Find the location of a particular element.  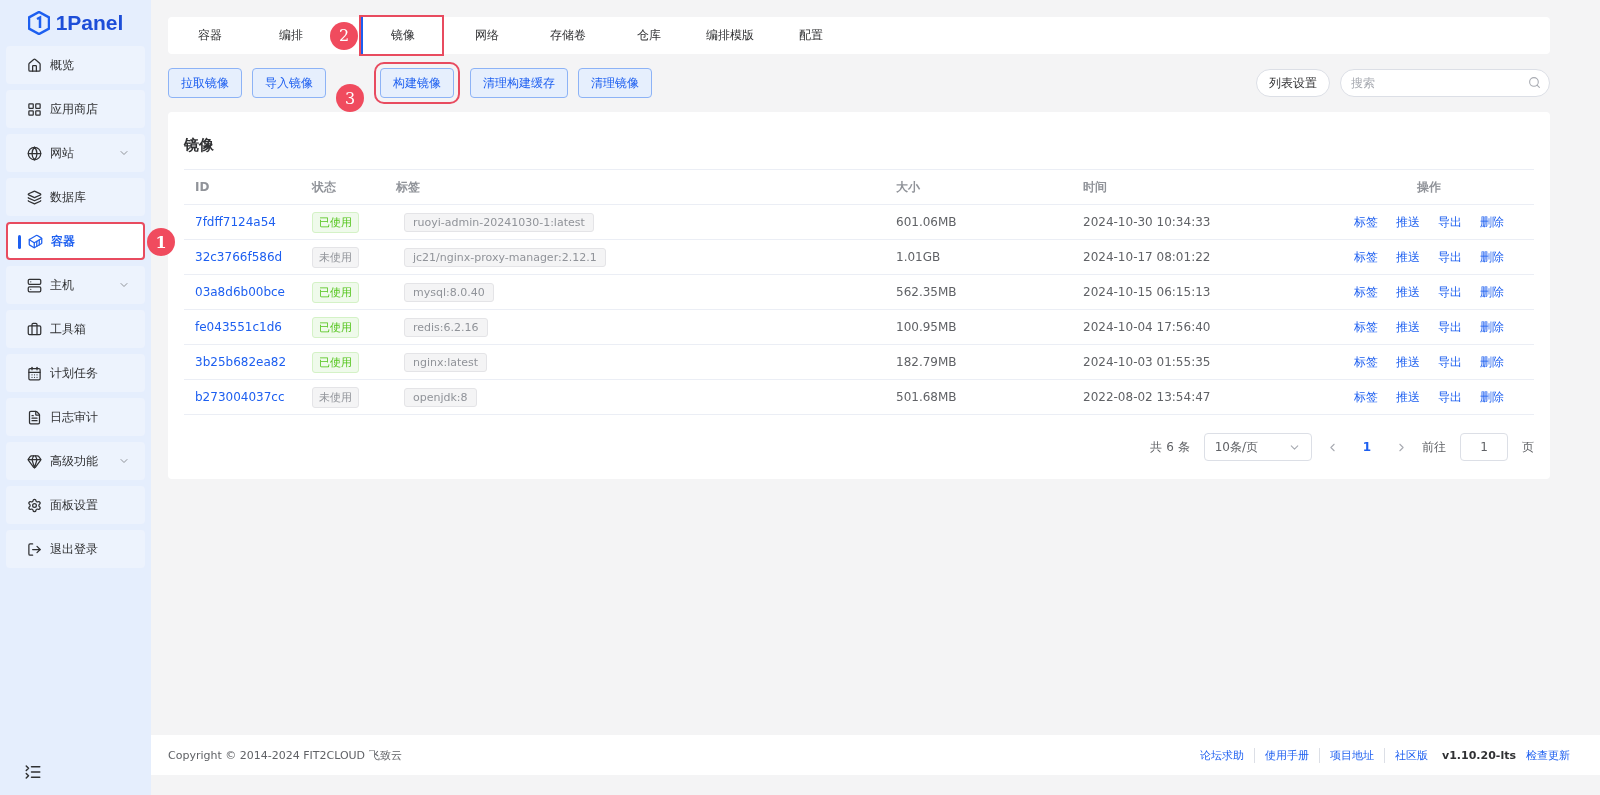

list-settings-button: 列表设置 is located at coordinates (1293, 83).